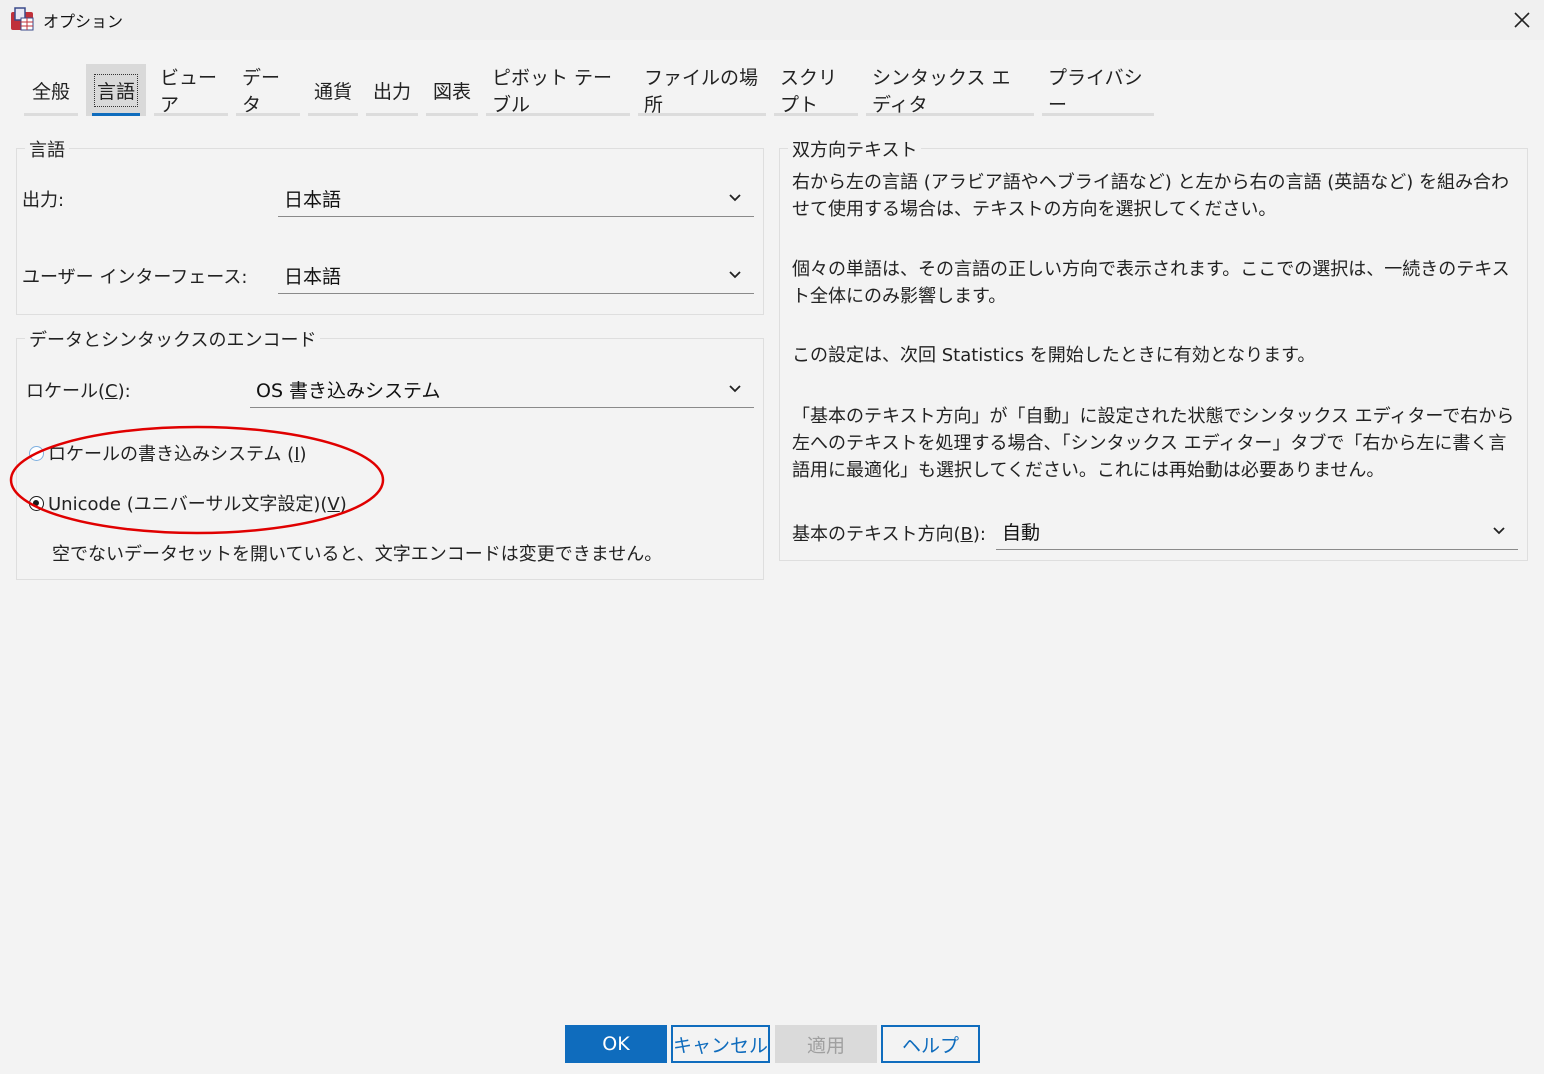 This screenshot has height=1074, width=1544. What do you see at coordinates (135, 277) in the screenshot?
I see `ui-language-label: ユーザー インターフェース:` at bounding box center [135, 277].